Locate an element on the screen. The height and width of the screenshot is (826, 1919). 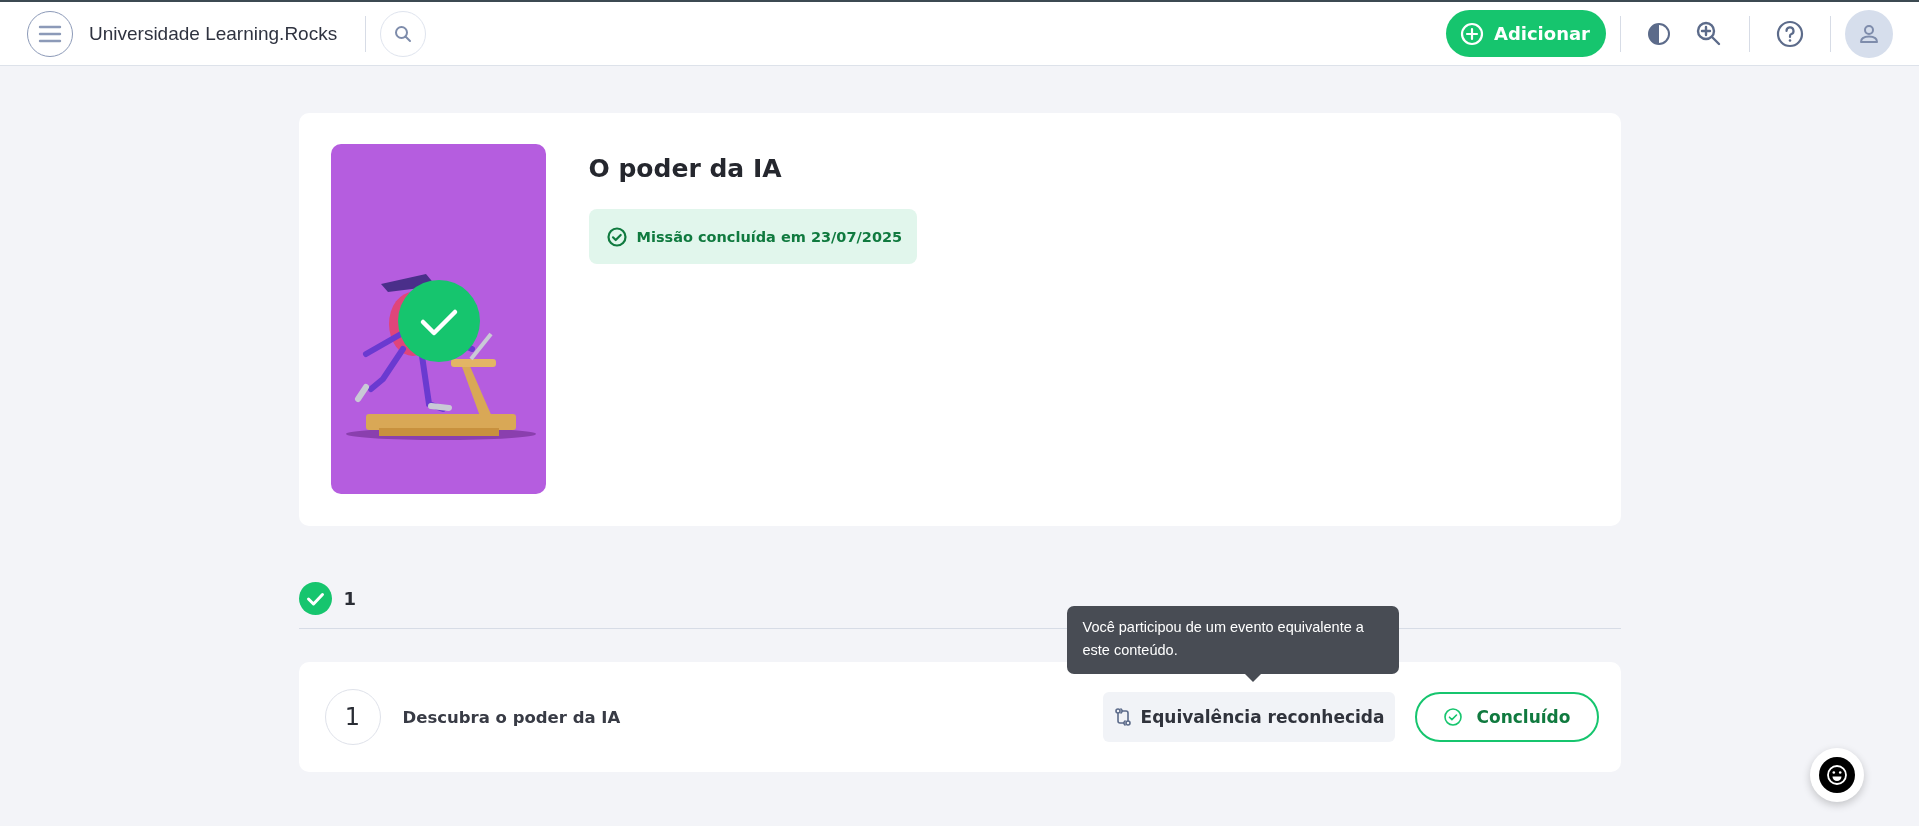
menu-icon is located at coordinates (50, 33).